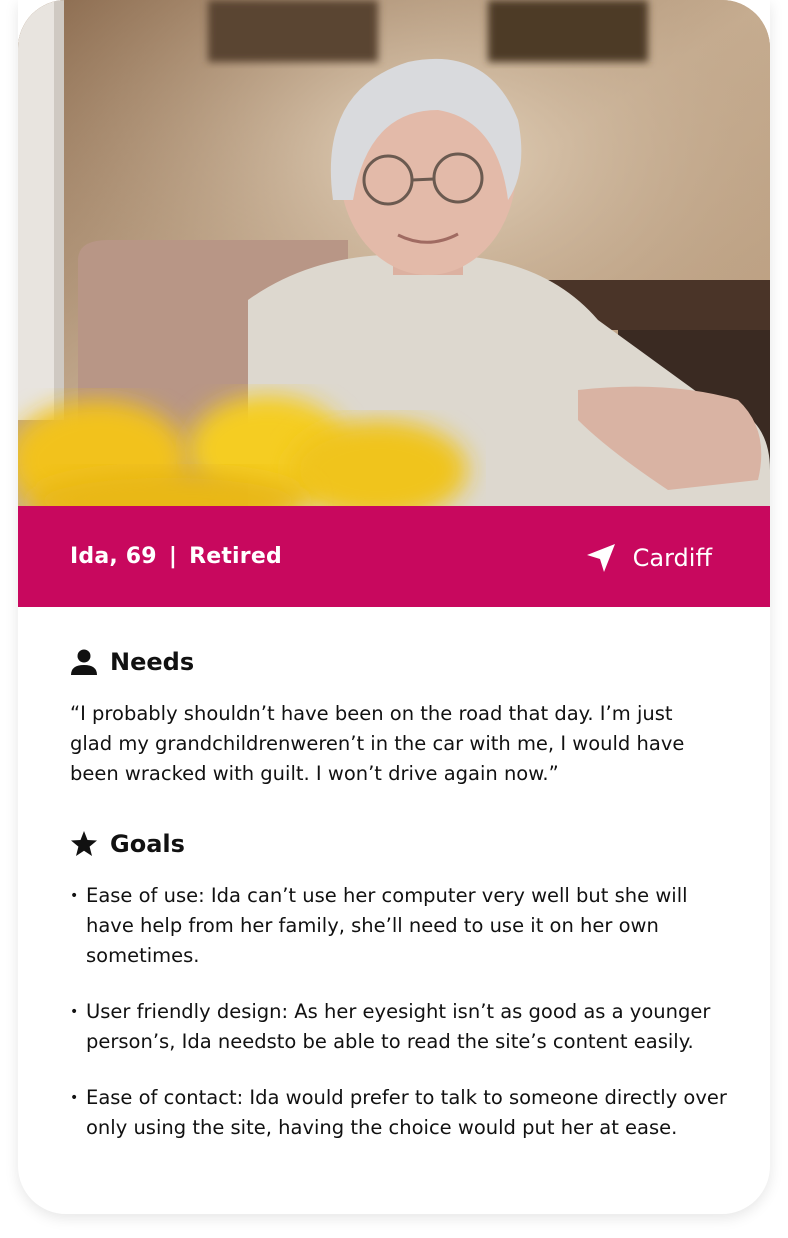 This screenshot has width=788, height=1238. I want to click on persona-banner: Ida, 69 | Retired Cardiff, so click(394, 556).